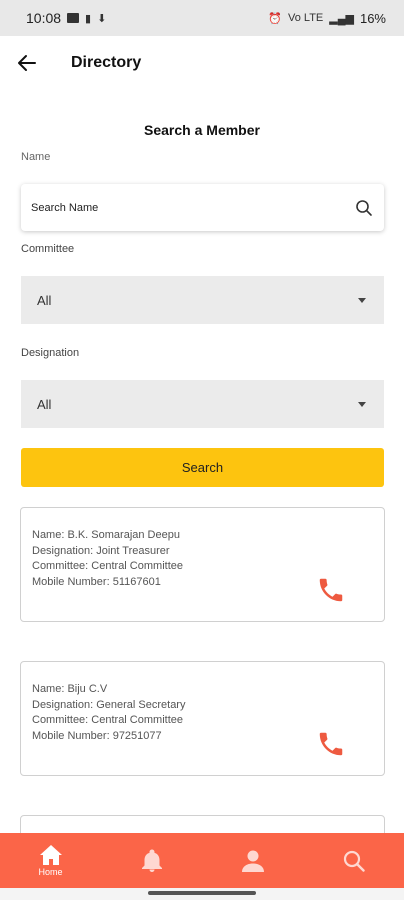 Image resolution: width=404 pixels, height=900 pixels. What do you see at coordinates (202, 64) in the screenshot?
I see `app-header: Directory` at bounding box center [202, 64].